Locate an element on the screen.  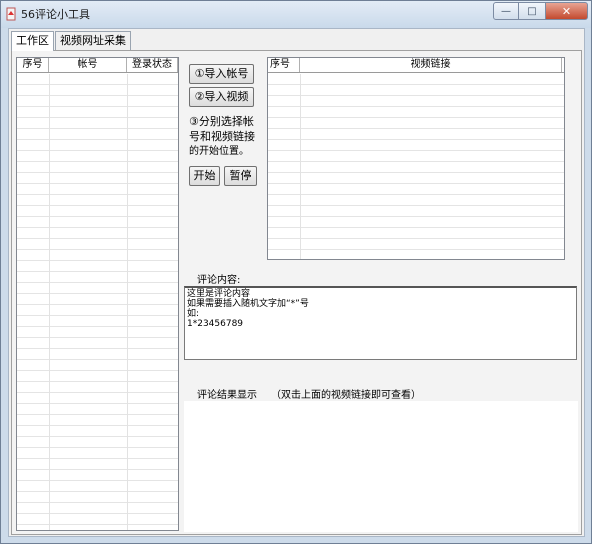
start-button: 开始 is located at coordinates (204, 176).